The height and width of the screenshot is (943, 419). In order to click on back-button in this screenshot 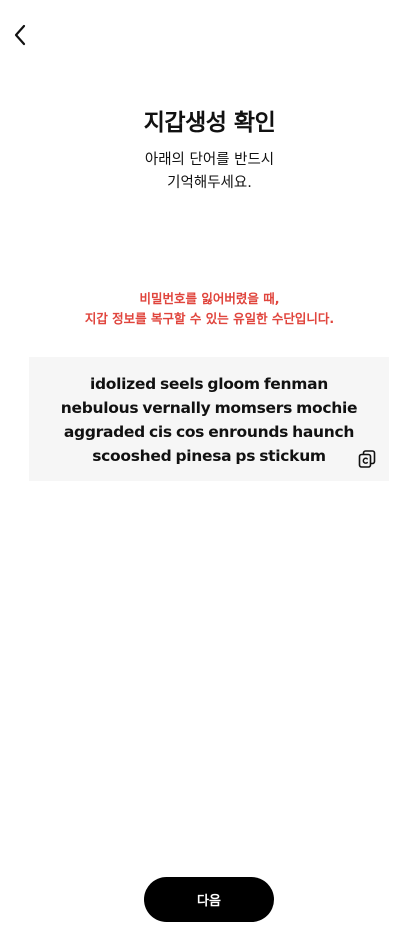, I will do `click(20, 35)`.